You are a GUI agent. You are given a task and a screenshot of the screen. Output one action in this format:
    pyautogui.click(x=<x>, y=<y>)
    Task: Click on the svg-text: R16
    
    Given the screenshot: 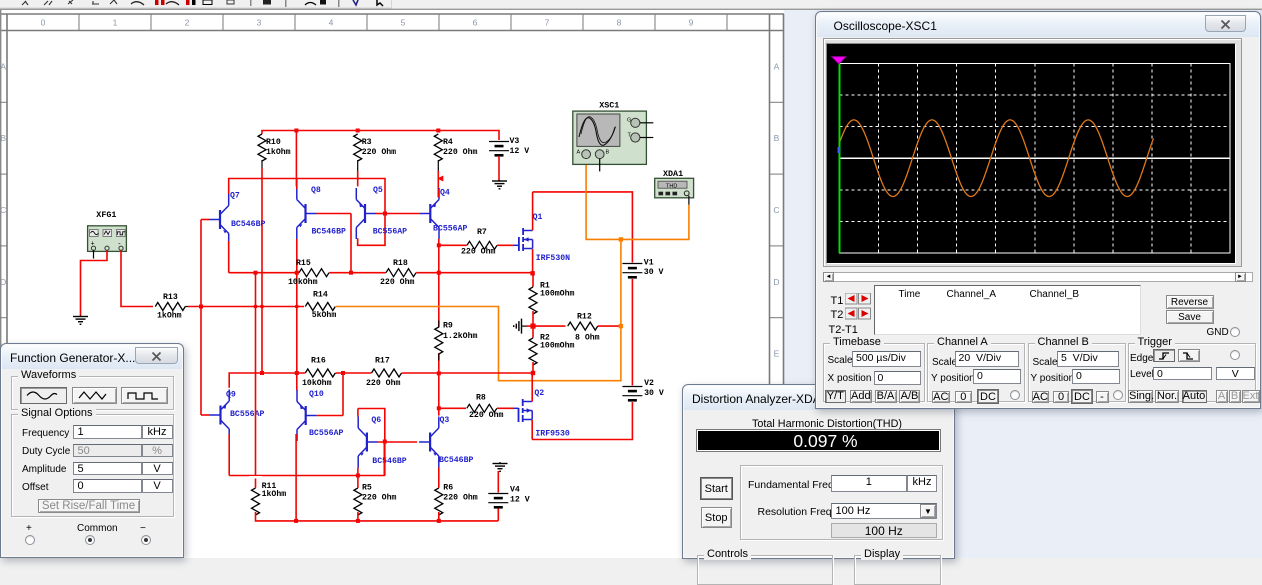 What is the action you would take?
    pyautogui.click(x=318, y=361)
    